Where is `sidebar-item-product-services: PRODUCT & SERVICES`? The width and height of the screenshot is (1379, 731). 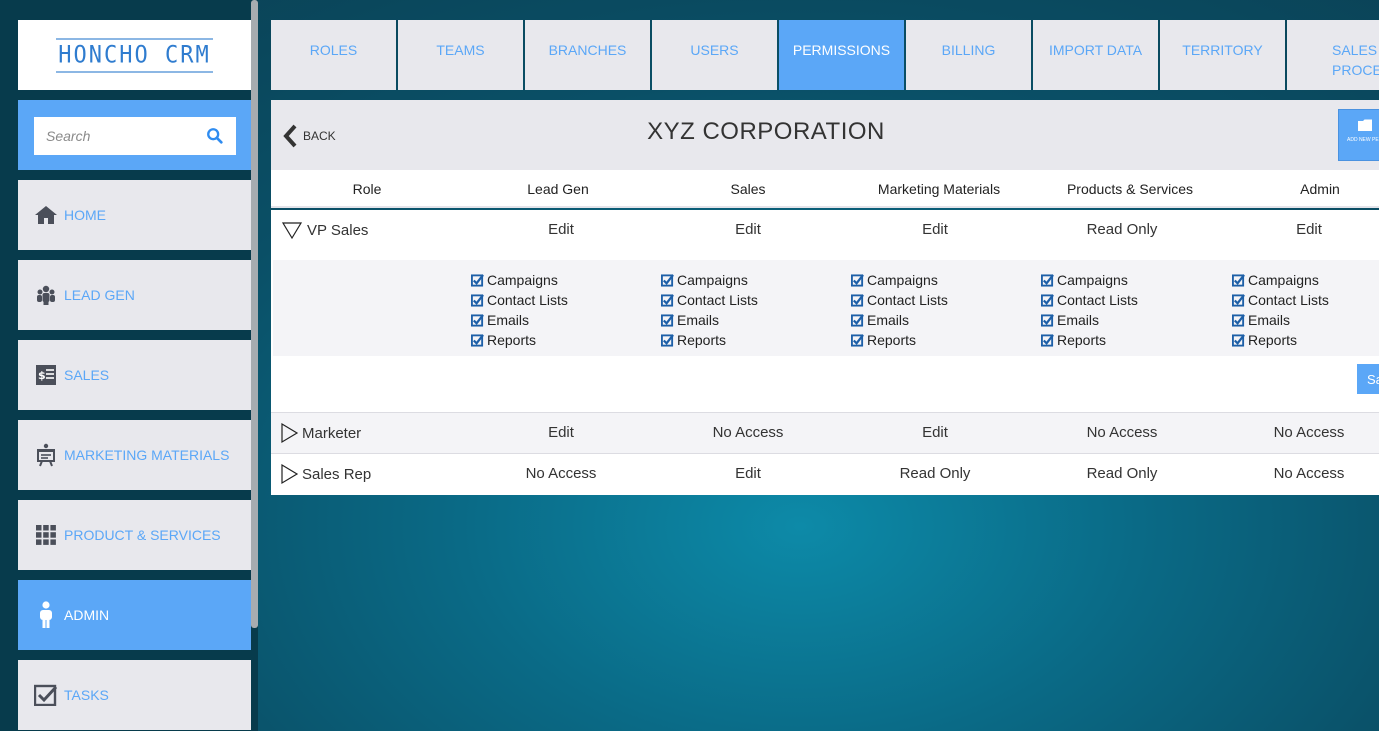
sidebar-item-product-services: PRODUCT & SERVICES is located at coordinates (134, 535).